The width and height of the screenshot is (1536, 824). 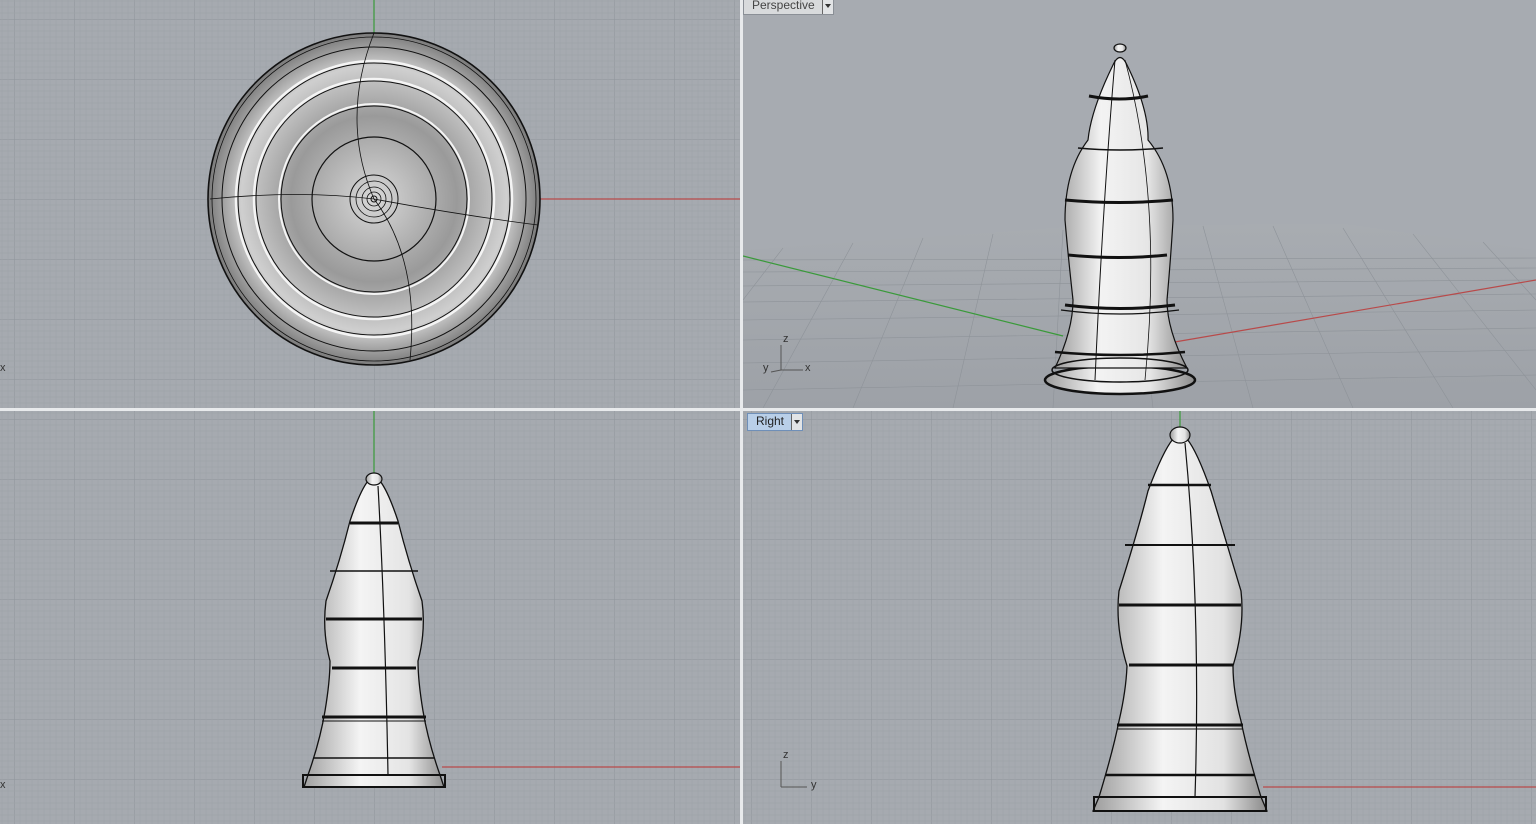 What do you see at coordinates (741, 412) in the screenshot?
I see `viewport-divider-vertical` at bounding box center [741, 412].